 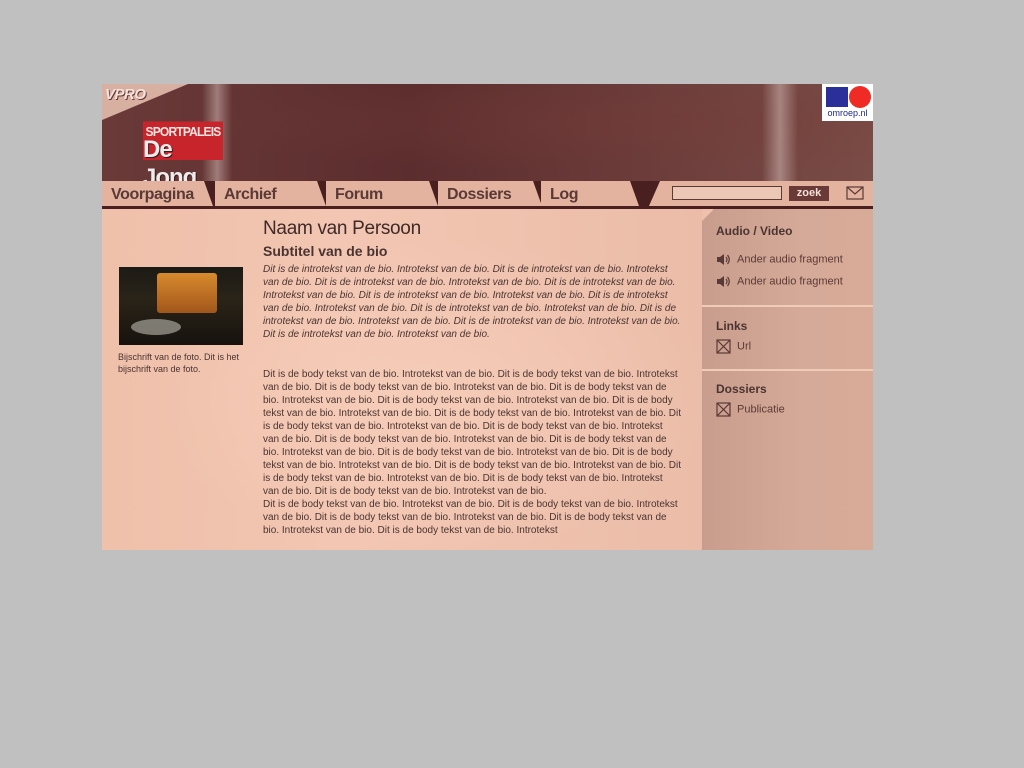 I want to click on search-area: zoek, so click(x=761, y=193).